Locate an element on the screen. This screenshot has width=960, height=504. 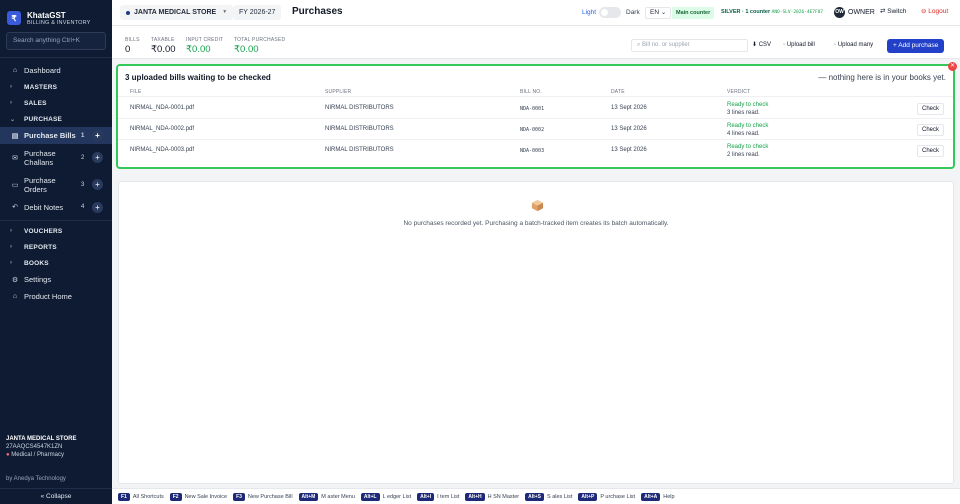
sidebar-item-dashboard: ⌂ Dashboard is located at coordinates (56, 70).